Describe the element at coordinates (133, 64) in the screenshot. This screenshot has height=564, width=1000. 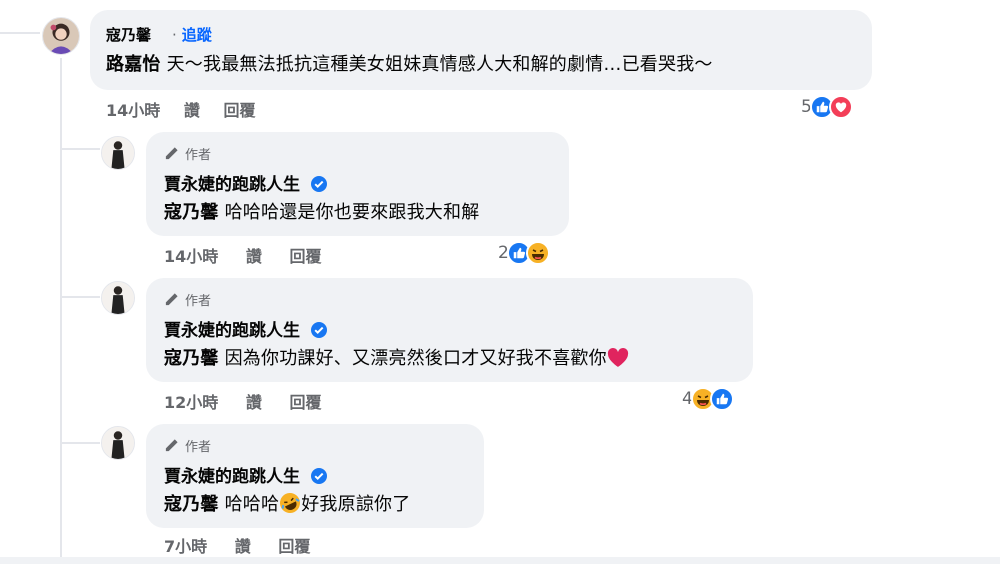
I see `mention-link: 路嘉怡` at that location.